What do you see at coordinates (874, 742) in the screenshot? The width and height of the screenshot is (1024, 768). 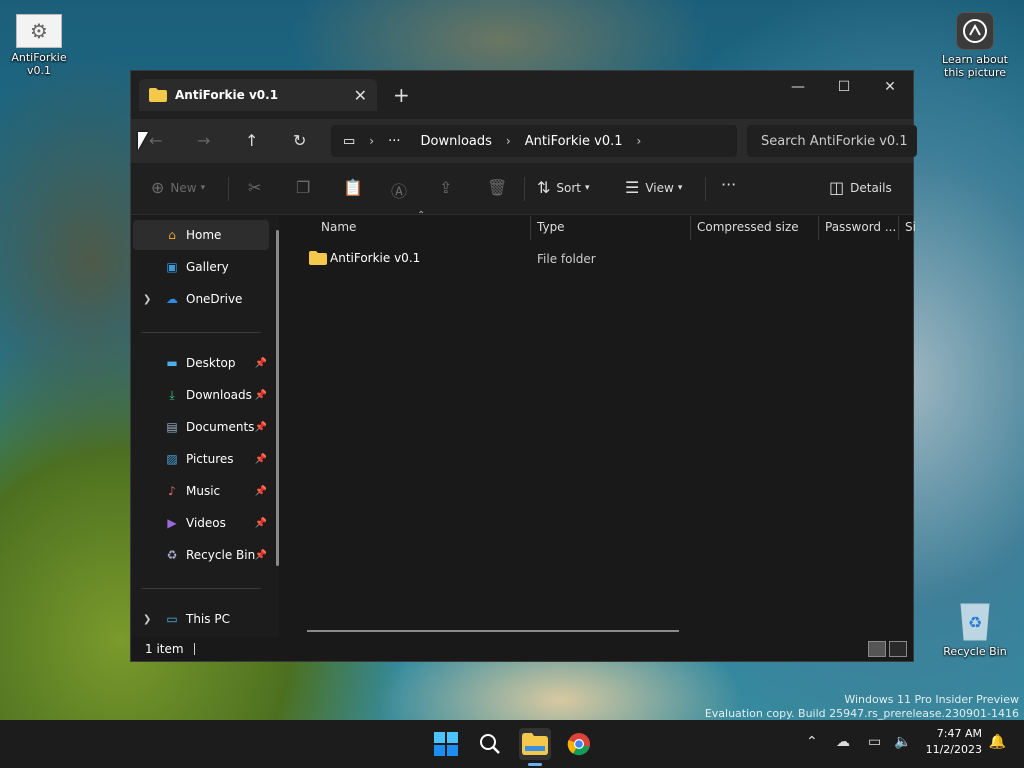 I see `network-icon: ▭` at bounding box center [874, 742].